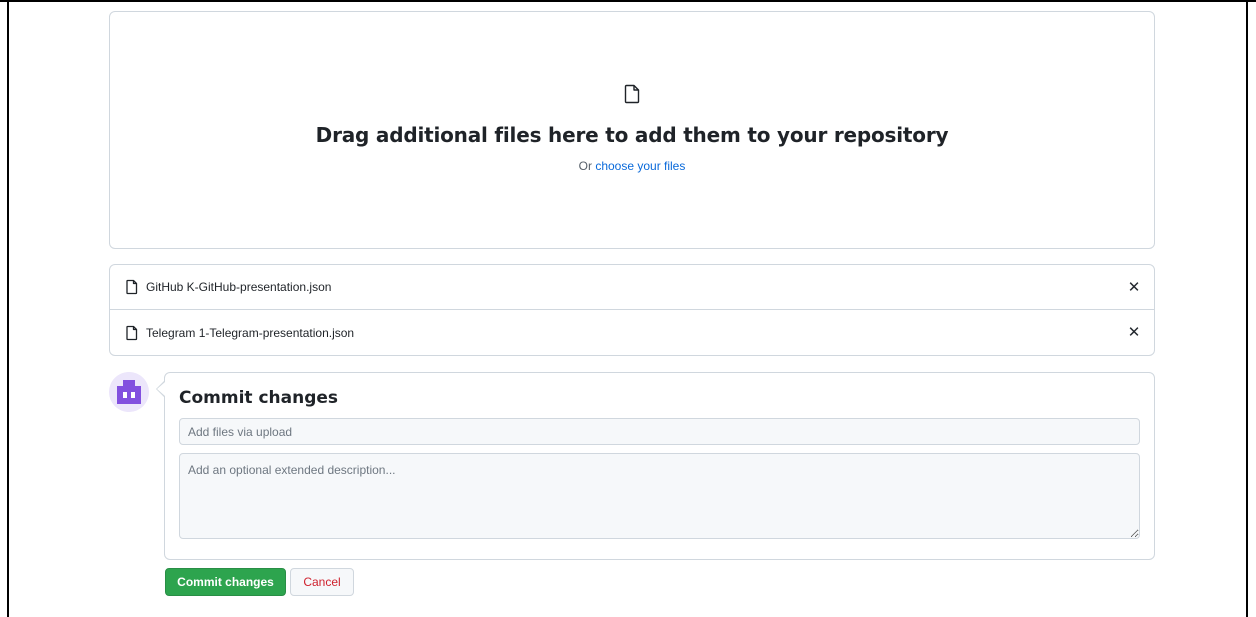 This screenshot has height=617, width=1256. I want to click on file-name: Telegram 1-Telegram-presentation.json, so click(250, 332).